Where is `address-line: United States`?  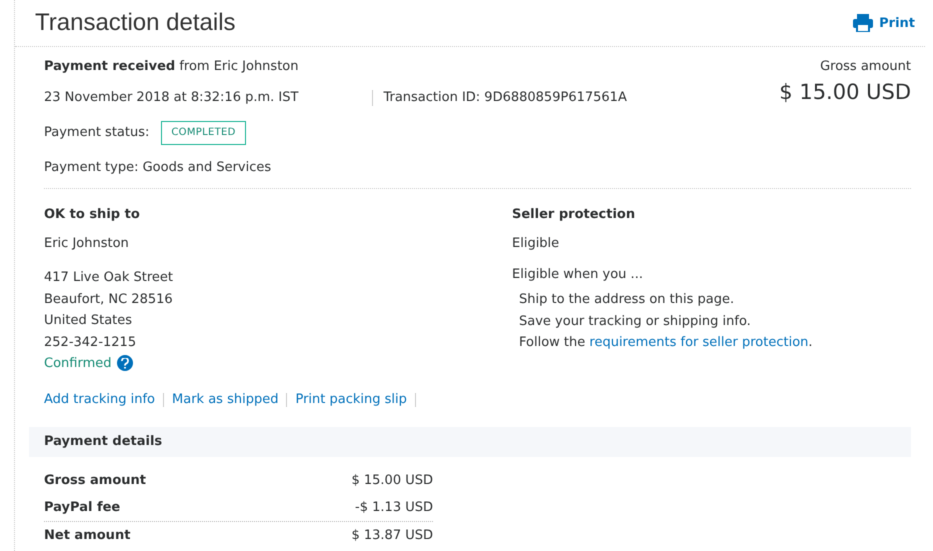 address-line: United States is located at coordinates (89, 321).